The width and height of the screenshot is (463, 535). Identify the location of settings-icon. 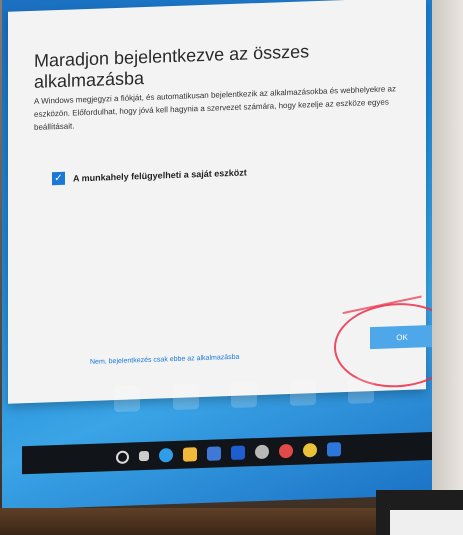
(262, 452).